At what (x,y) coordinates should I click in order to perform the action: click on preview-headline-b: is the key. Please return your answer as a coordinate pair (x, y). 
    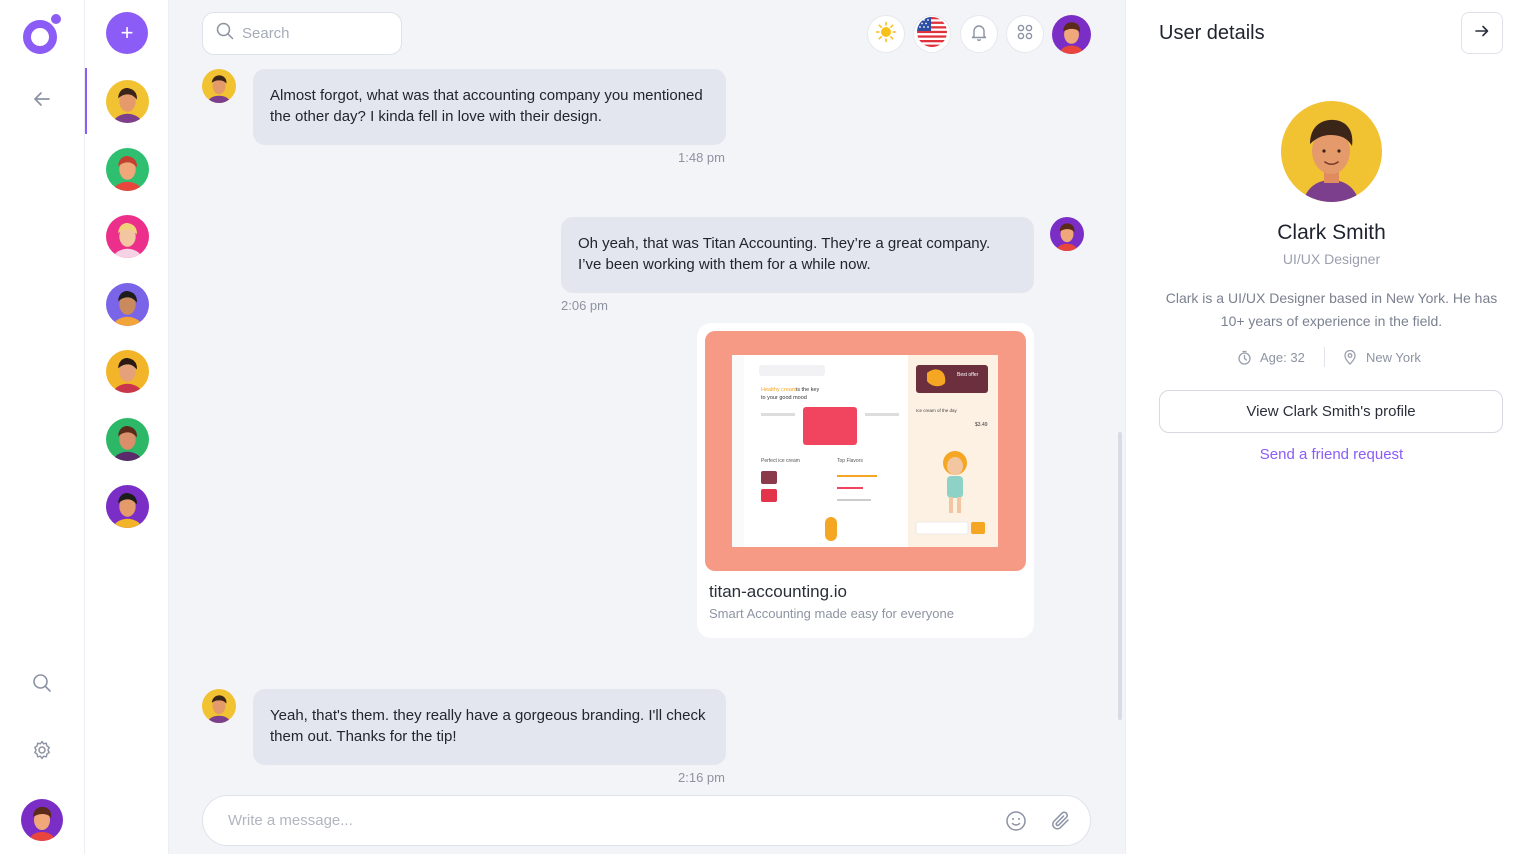
    Looking at the image, I should click on (807, 390).